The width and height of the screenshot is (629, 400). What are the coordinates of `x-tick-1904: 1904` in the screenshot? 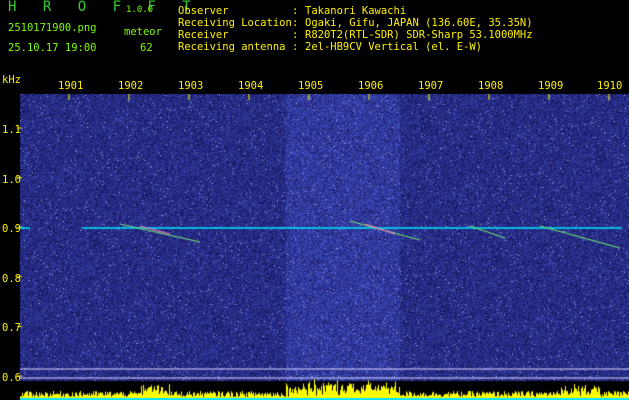 It's located at (251, 86).